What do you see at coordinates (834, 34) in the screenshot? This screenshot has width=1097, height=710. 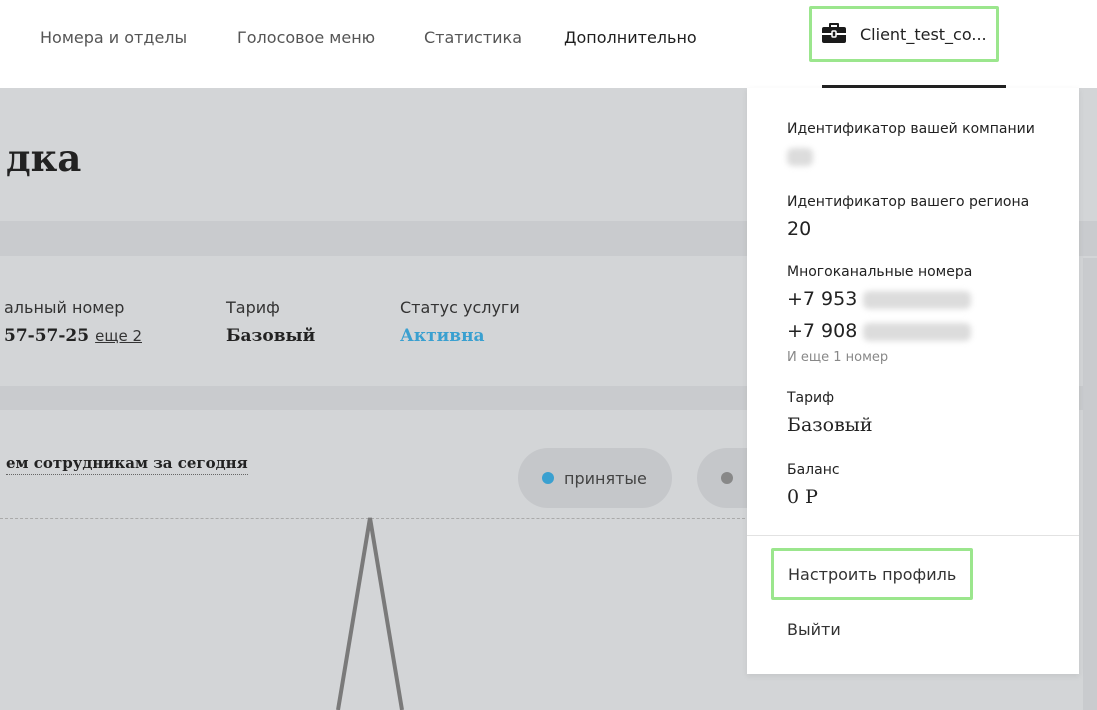 I see `briefcase-icon` at bounding box center [834, 34].